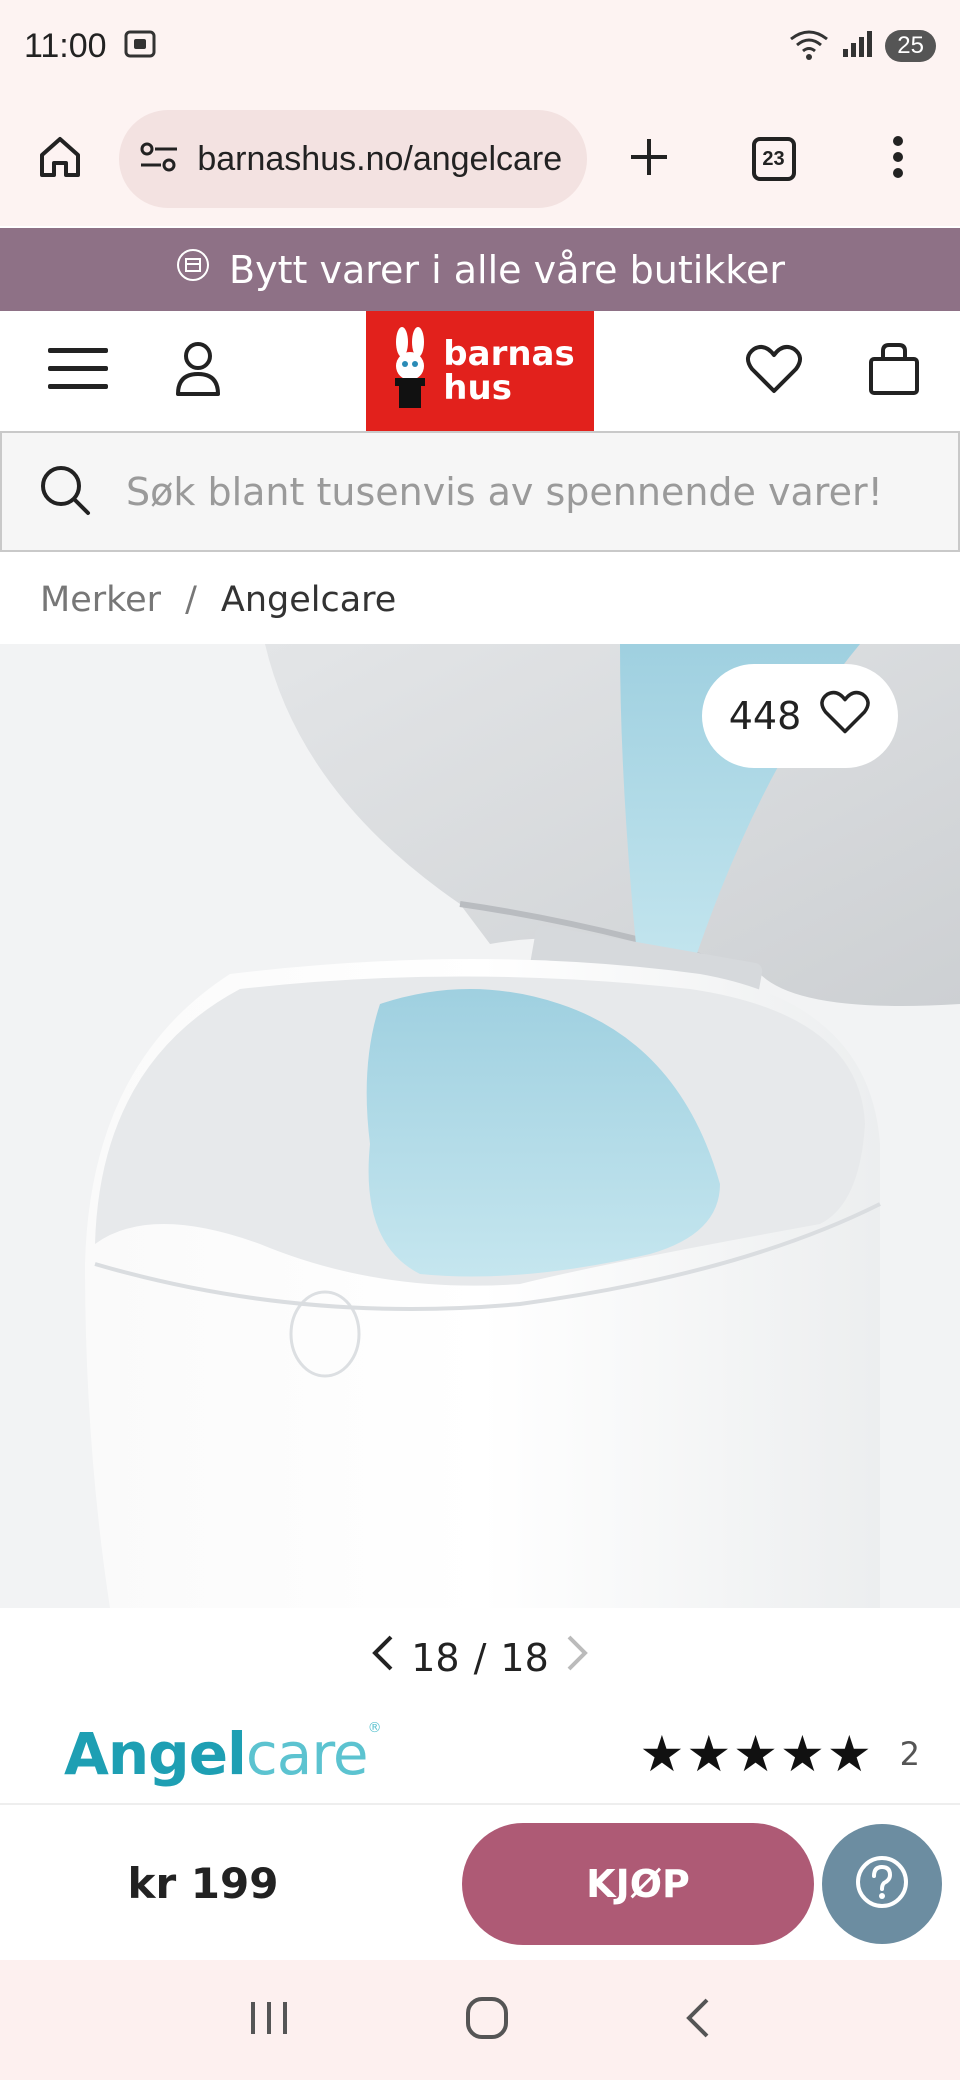 Image resolution: width=960 pixels, height=2080 pixels. I want to click on browser-menu-button, so click(898, 159).